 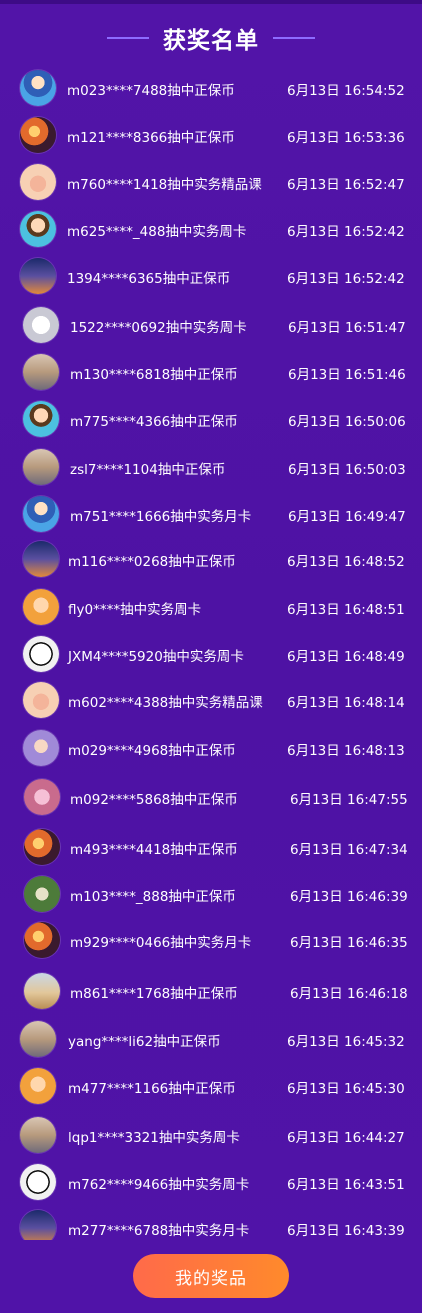 What do you see at coordinates (164, 185) in the screenshot?
I see `winner-name: m760****1418抽中实务精品课` at bounding box center [164, 185].